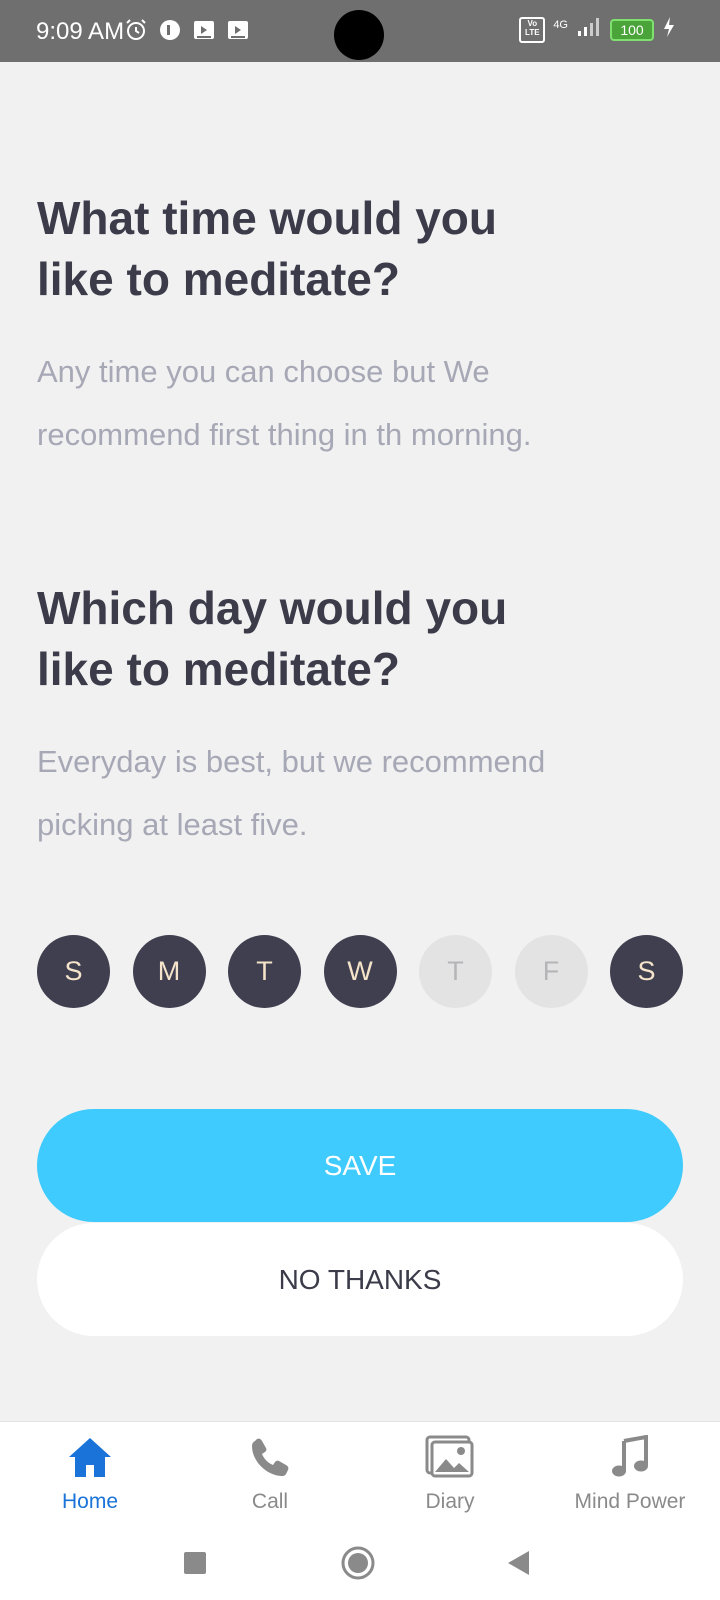  I want to click on bottom-tab-bar: Home Call Diary Mind Power, so click(360, 1476).